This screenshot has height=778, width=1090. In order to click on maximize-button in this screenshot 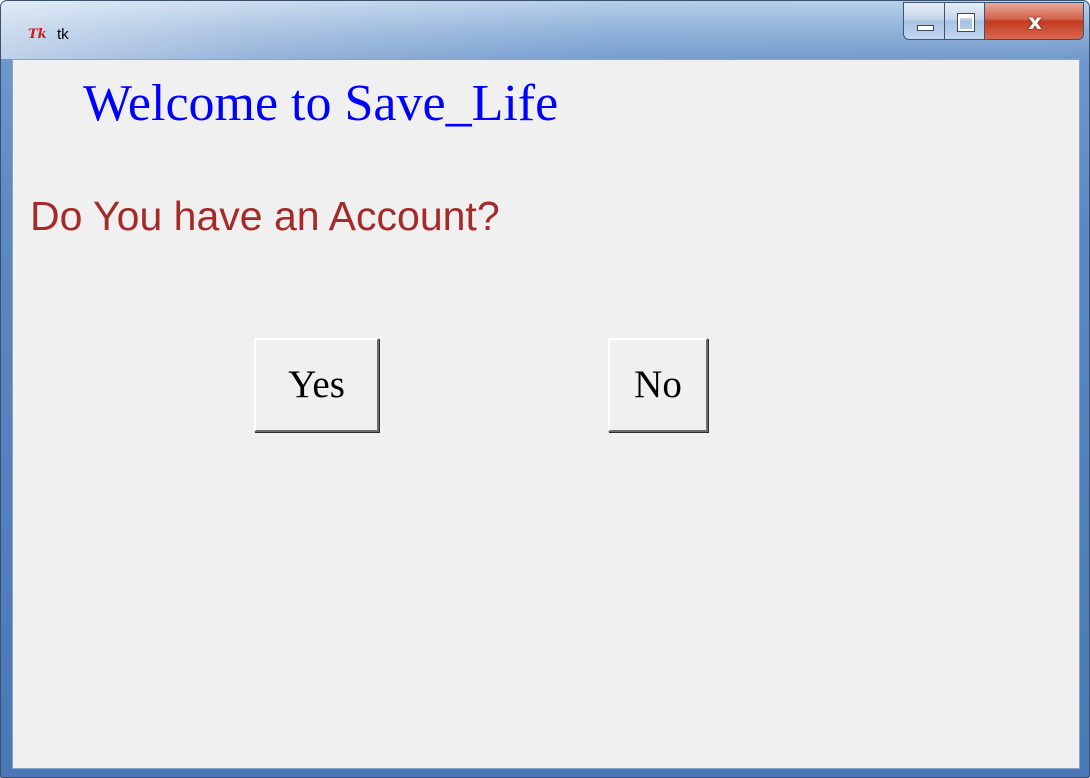, I will do `click(964, 21)`.